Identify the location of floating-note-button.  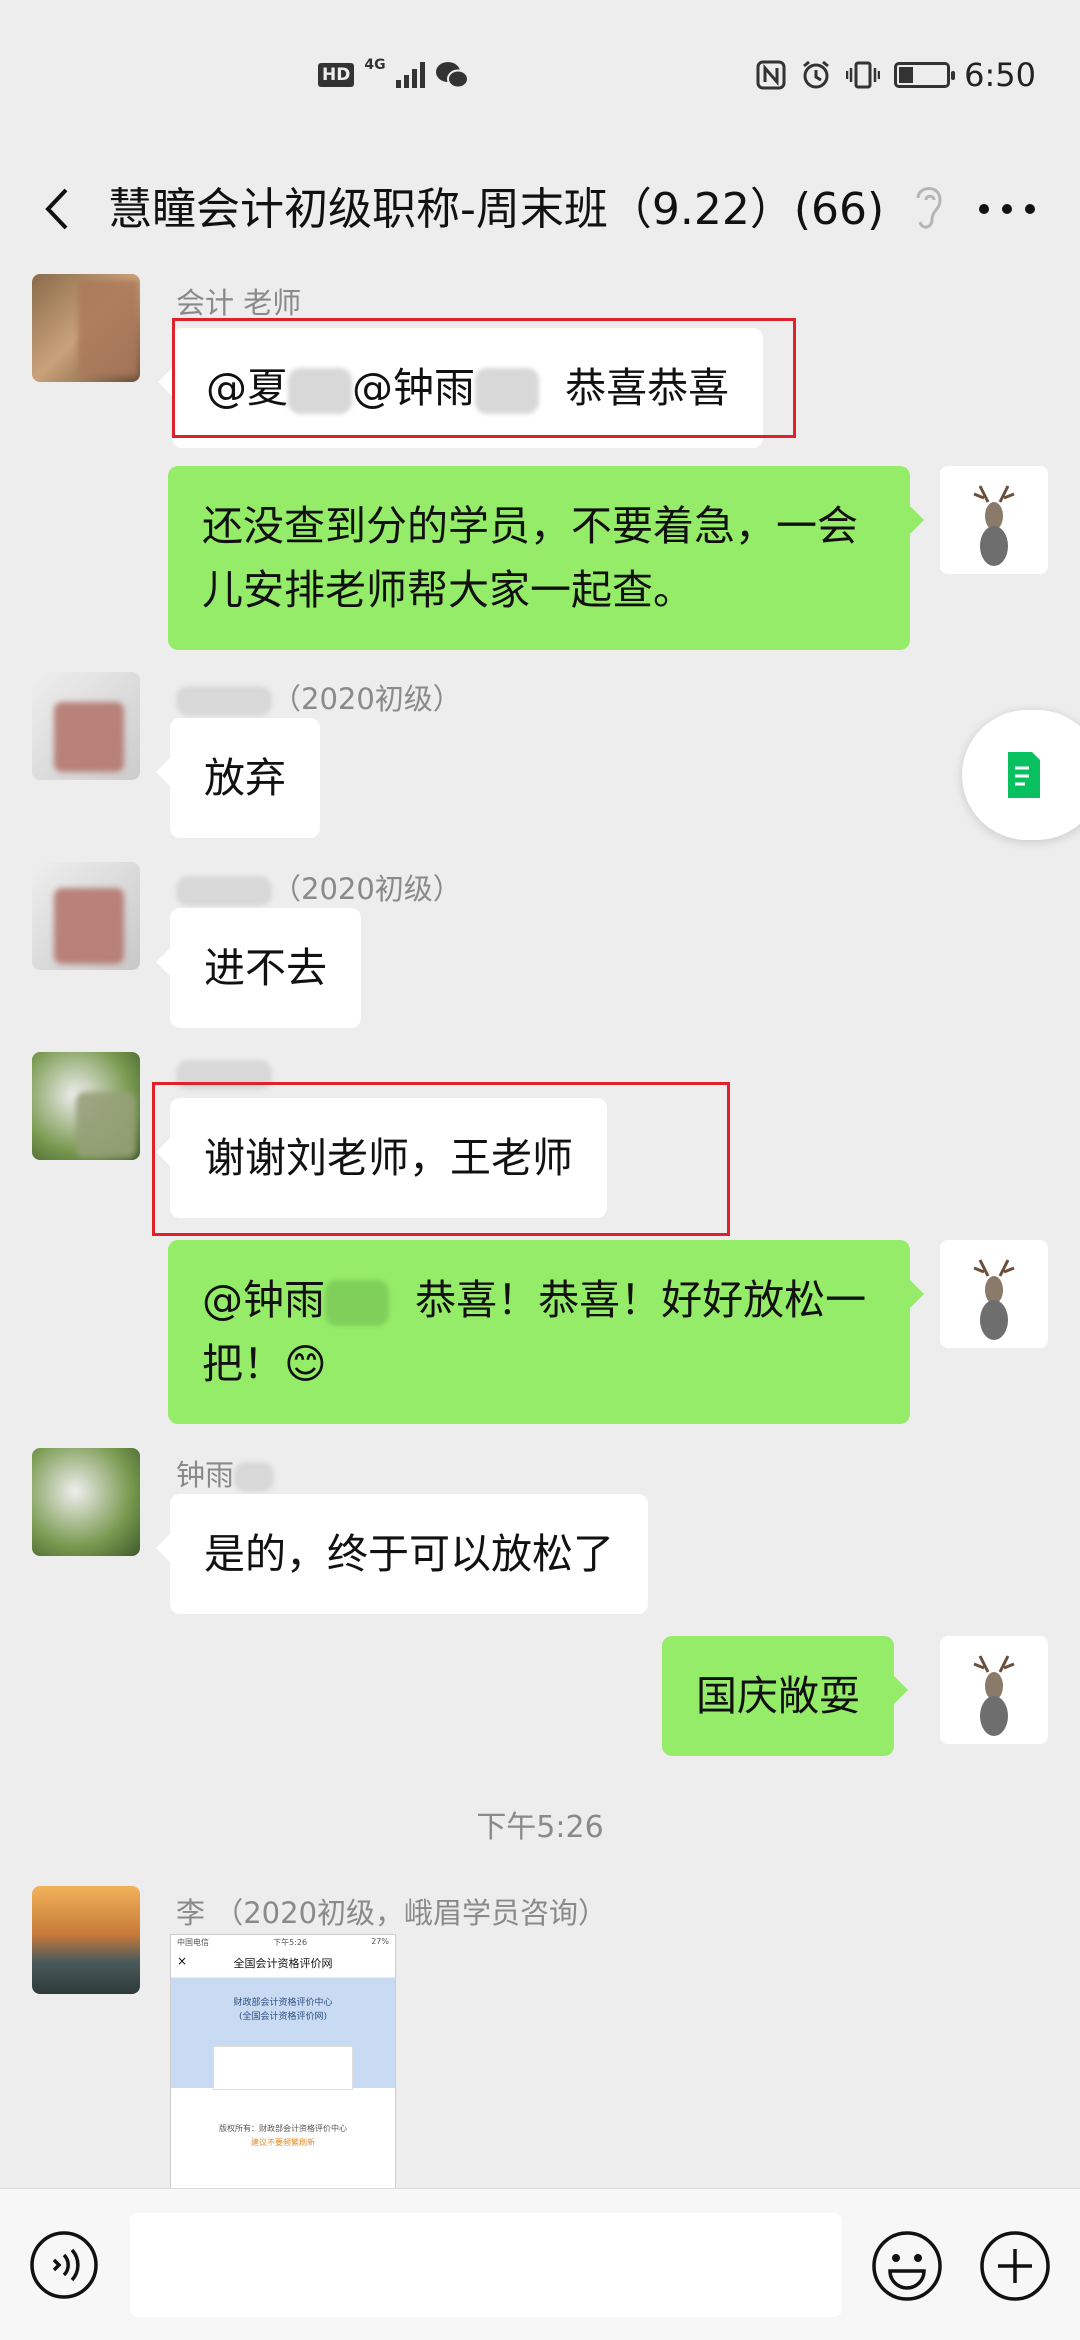
(1021, 775).